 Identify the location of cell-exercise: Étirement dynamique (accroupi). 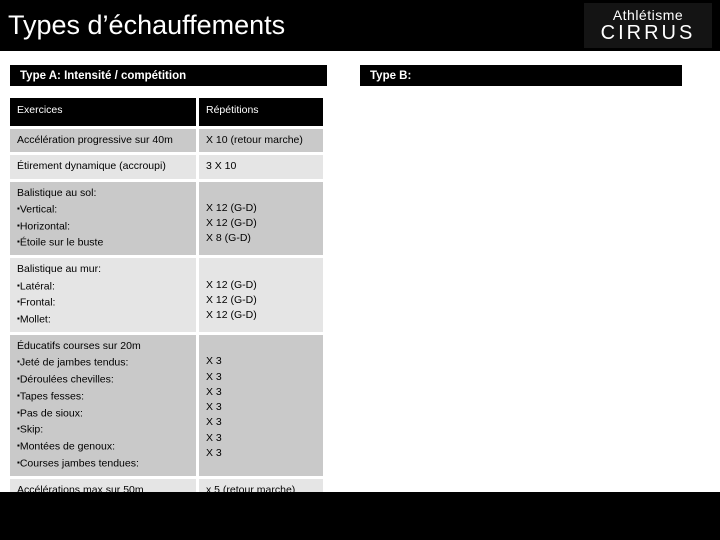
(103, 167).